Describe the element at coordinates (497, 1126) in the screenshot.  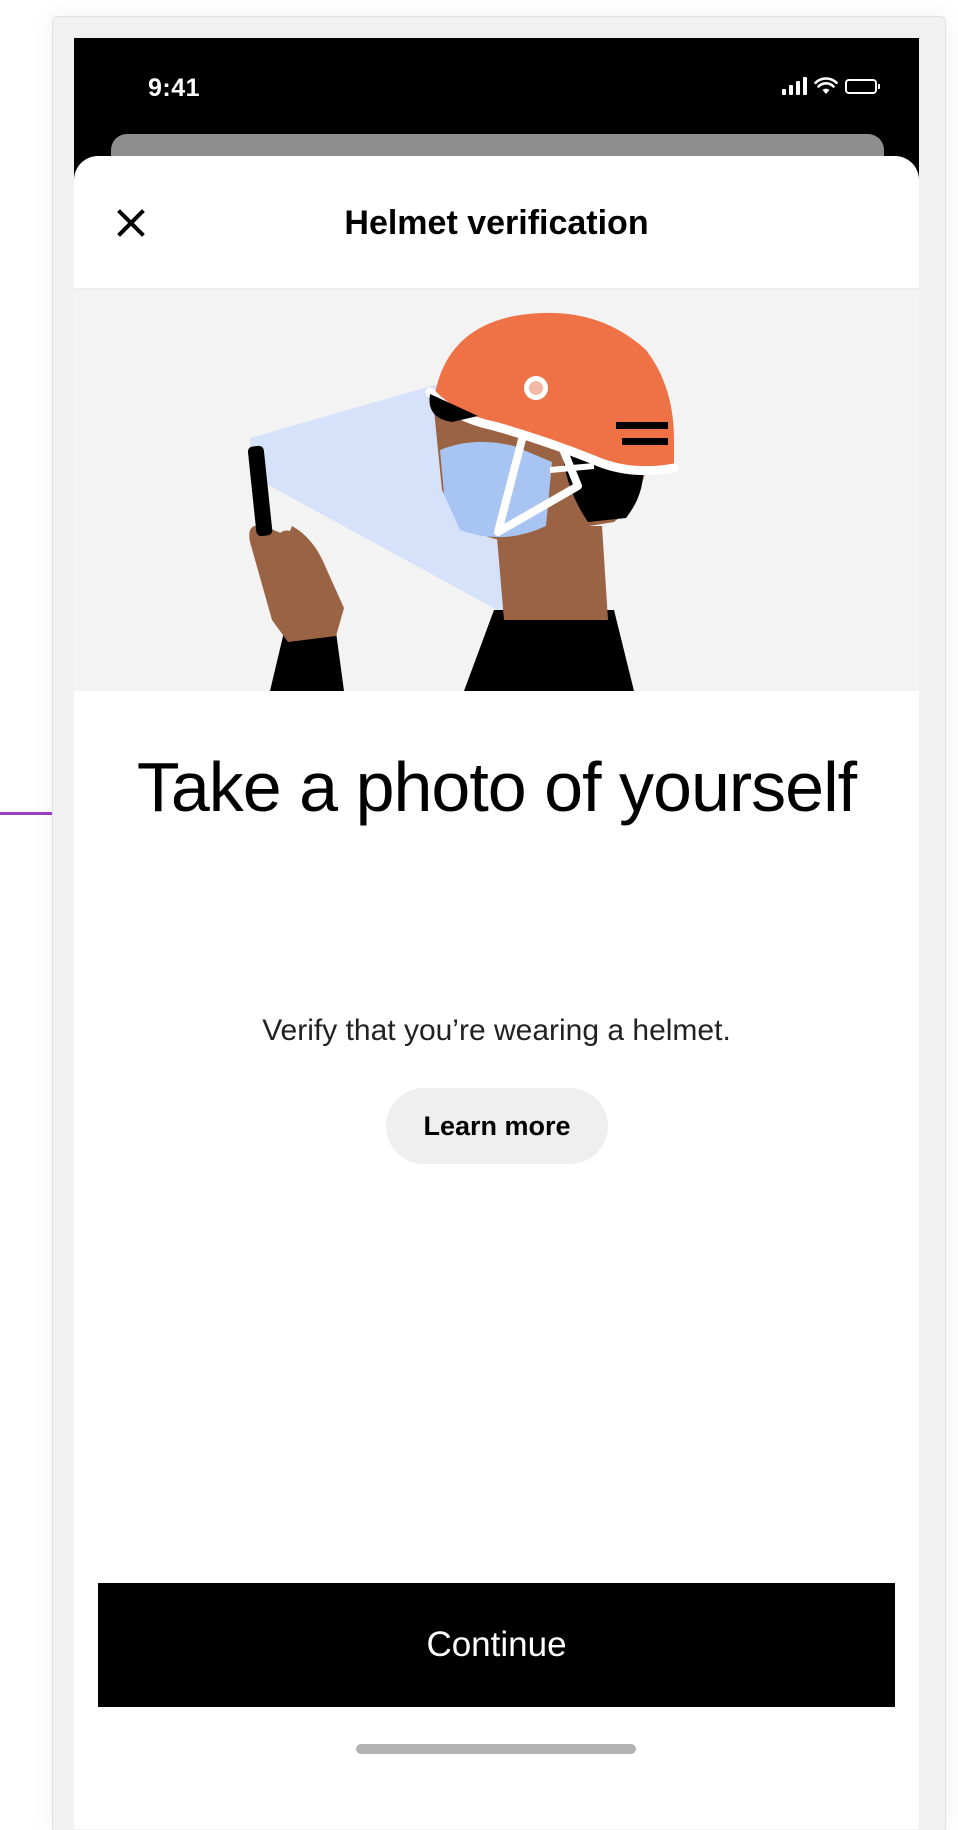
I see `learn-more-button: Learn more` at that location.